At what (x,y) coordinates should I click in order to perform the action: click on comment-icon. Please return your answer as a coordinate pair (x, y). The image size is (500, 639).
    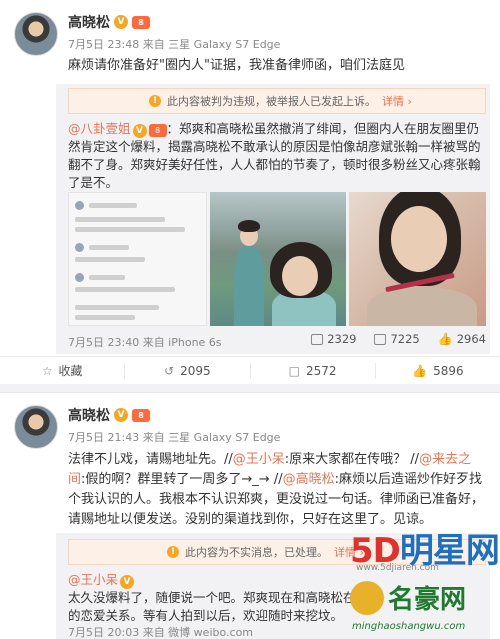
    Looking at the image, I should click on (380, 339).